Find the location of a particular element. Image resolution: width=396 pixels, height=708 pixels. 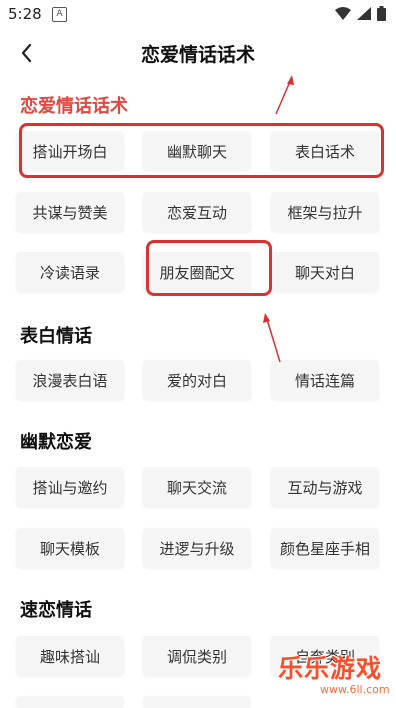

watermark-logo: 乐乐游戏 www.6ll.com is located at coordinates (337, 676).